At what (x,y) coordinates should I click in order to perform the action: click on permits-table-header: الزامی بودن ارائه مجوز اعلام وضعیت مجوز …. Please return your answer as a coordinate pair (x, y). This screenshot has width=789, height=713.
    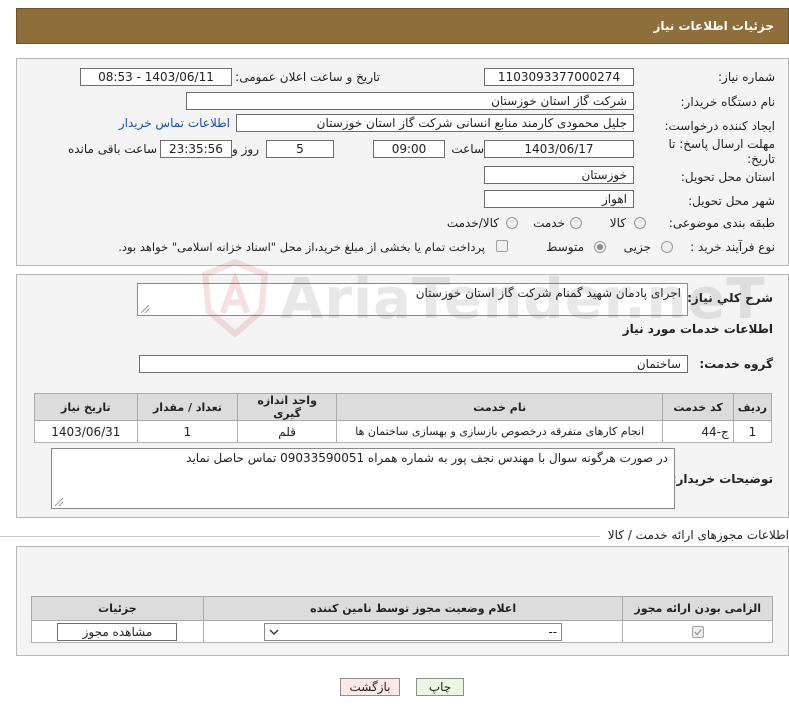
    Looking at the image, I should click on (402, 608).